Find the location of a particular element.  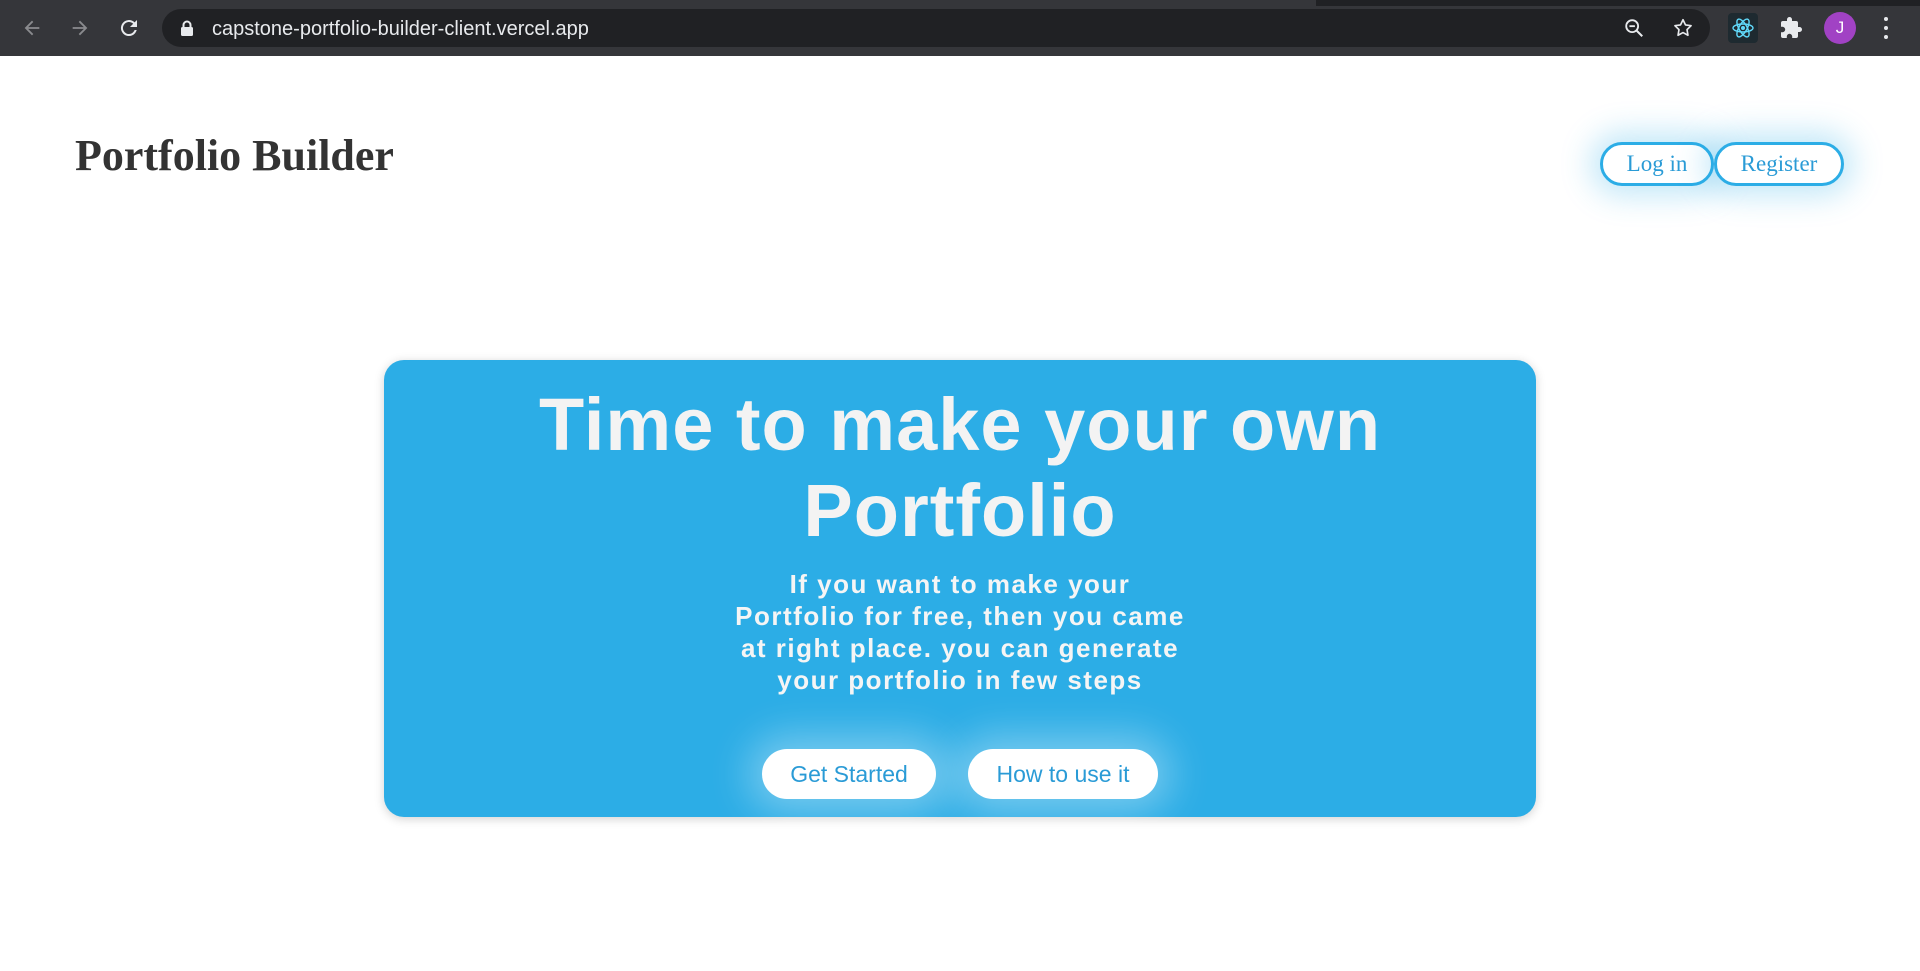

arrow-left-icon is located at coordinates (32, 28).